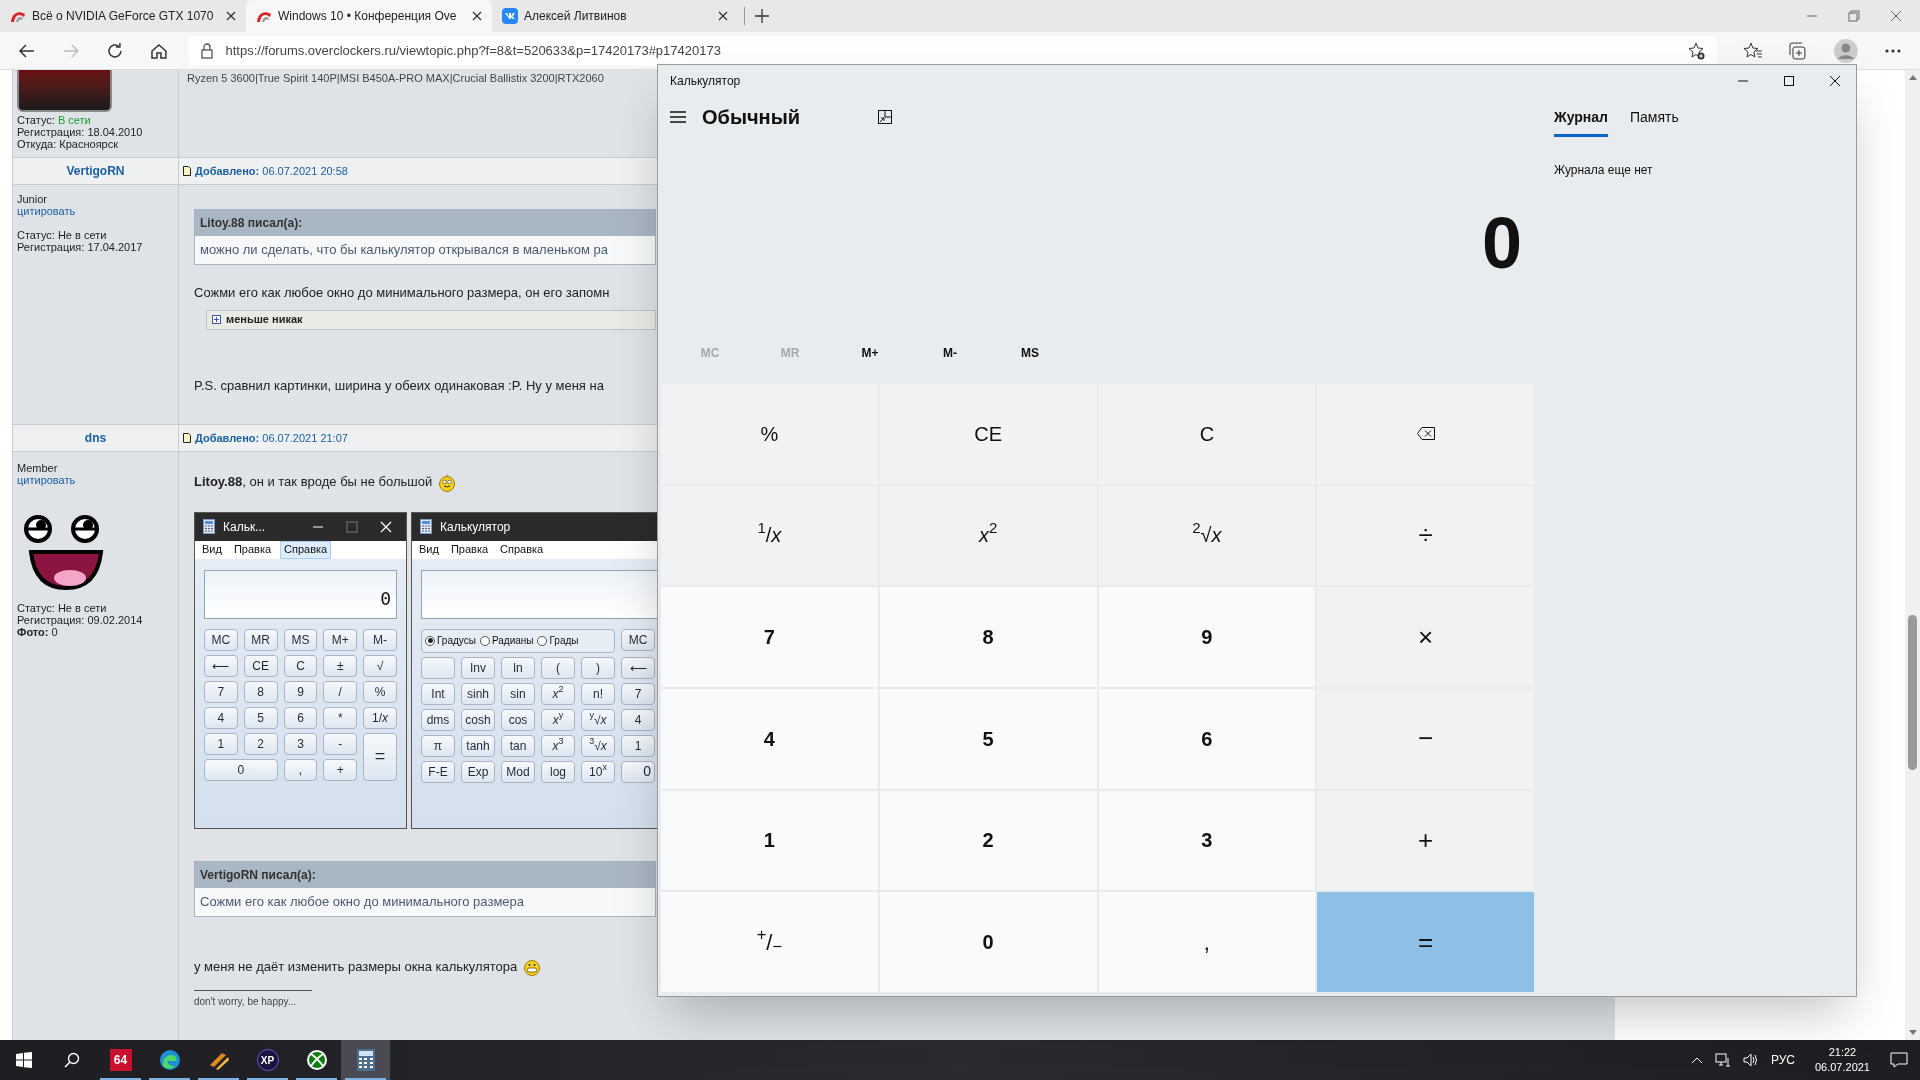 The width and height of the screenshot is (1920, 1080). What do you see at coordinates (518, 771) in the screenshot?
I see `calculator-key: Mod` at bounding box center [518, 771].